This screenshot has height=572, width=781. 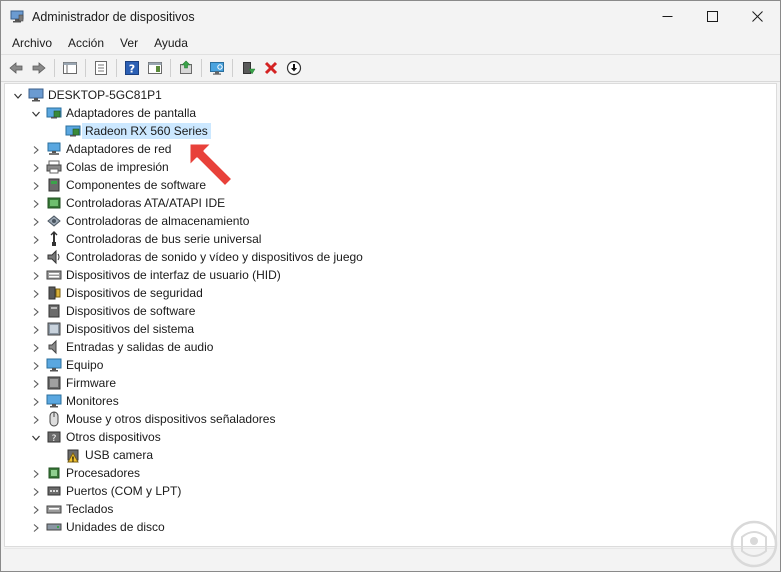 What do you see at coordinates (119, 149) in the screenshot?
I see `tree-item-label: Adaptadores de red` at bounding box center [119, 149].